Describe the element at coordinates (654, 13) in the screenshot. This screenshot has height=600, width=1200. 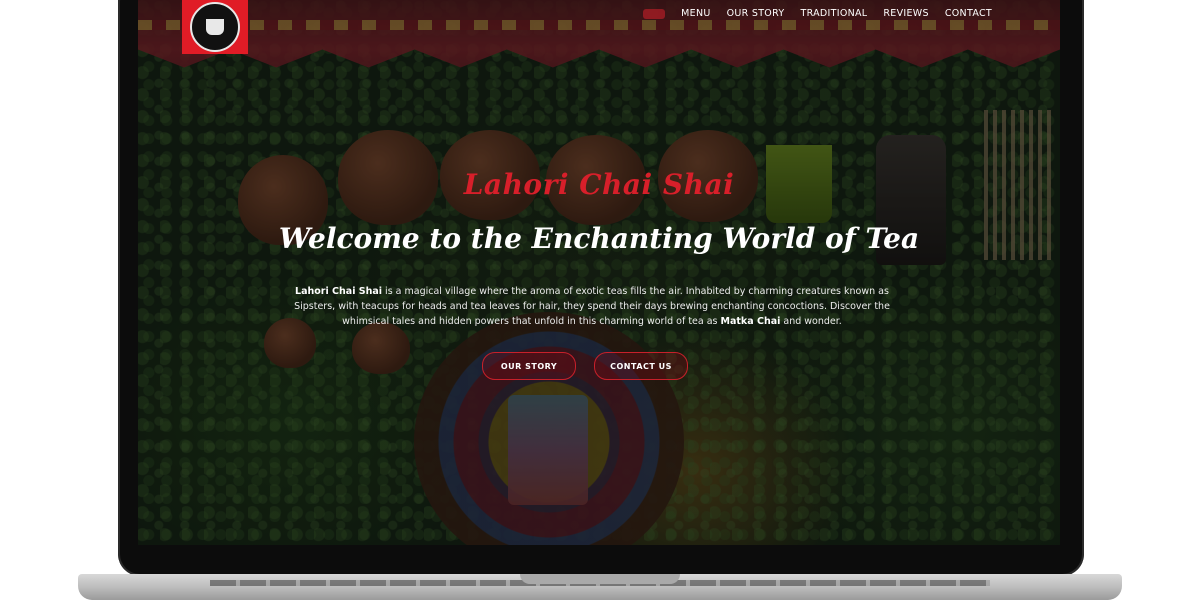
I see `nav-home-marker` at that location.